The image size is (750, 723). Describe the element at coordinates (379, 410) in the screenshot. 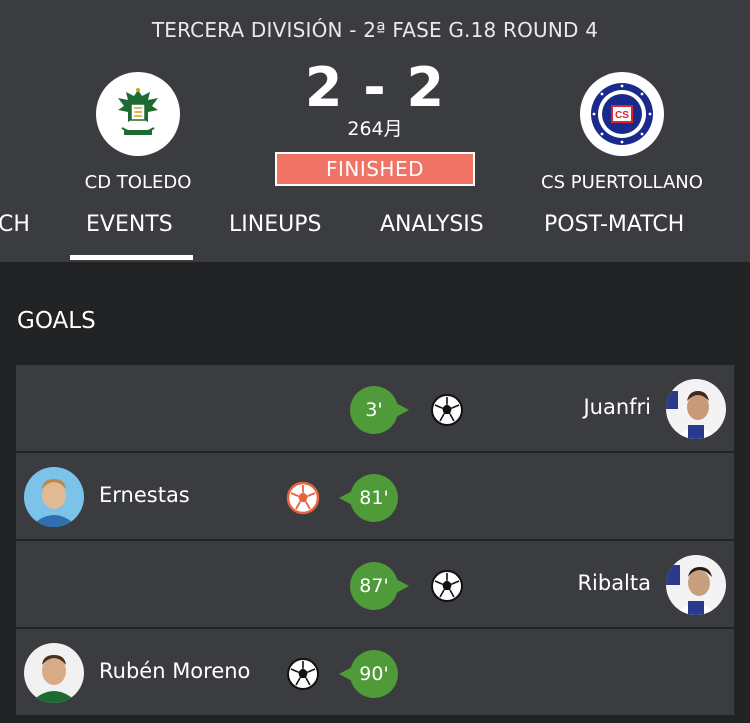

I see `goal-minute-badge: 3'` at that location.